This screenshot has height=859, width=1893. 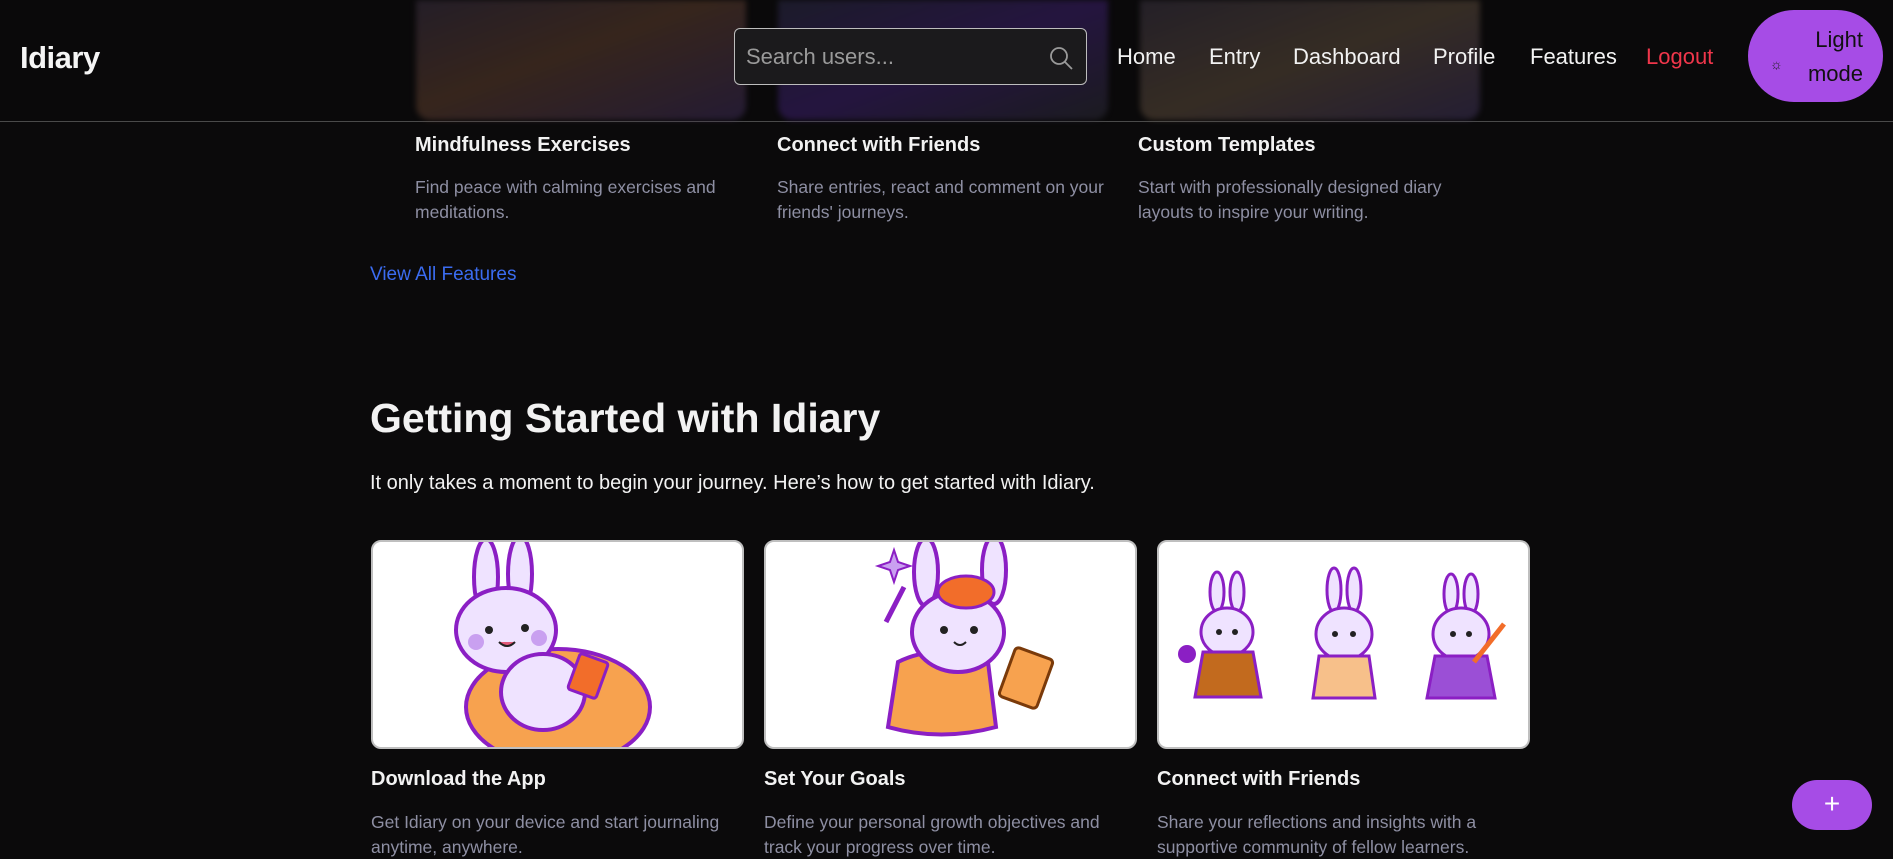 I want to click on brand-logo: Idiary, so click(x=60, y=58).